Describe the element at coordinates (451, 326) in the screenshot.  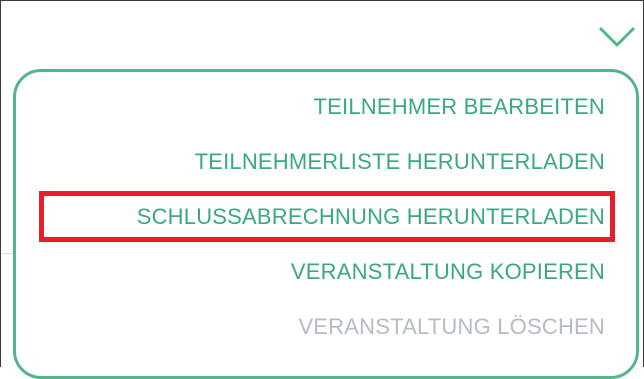
I see `menu-item-delete-event: VERANSTALTUNG LÖSCHEN` at that location.